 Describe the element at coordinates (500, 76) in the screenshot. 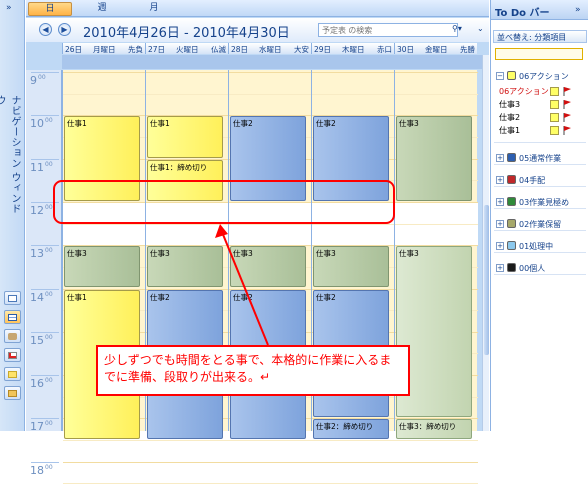

I see `expand-collapse-icon: −` at that location.